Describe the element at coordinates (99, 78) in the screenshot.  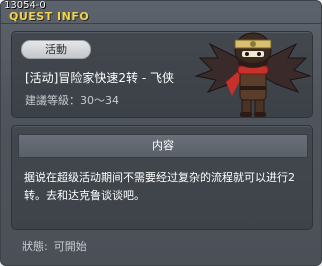
I see `quest-name: [活动]冒险家快速2转 - 飞侠` at that location.